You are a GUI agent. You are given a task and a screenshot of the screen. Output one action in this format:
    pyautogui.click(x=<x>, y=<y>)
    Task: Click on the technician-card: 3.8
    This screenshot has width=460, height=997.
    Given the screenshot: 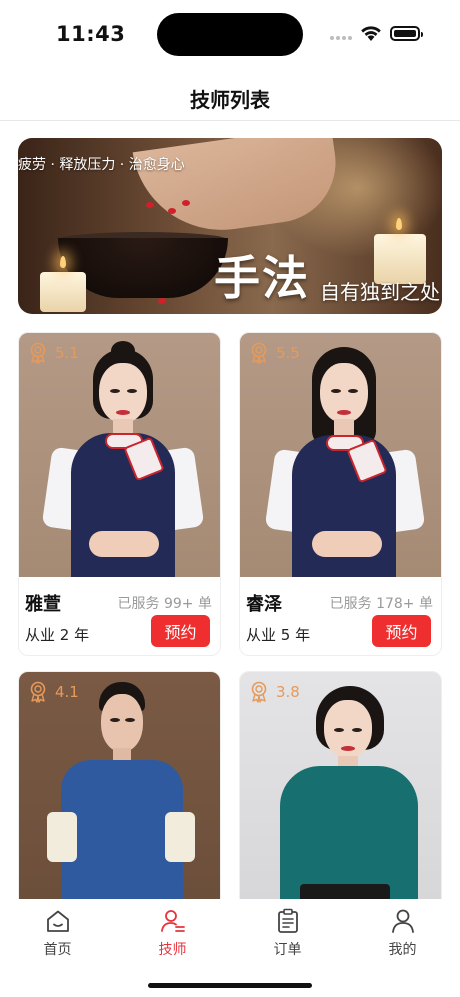 What is the action you would take?
    pyautogui.click(x=340, y=785)
    